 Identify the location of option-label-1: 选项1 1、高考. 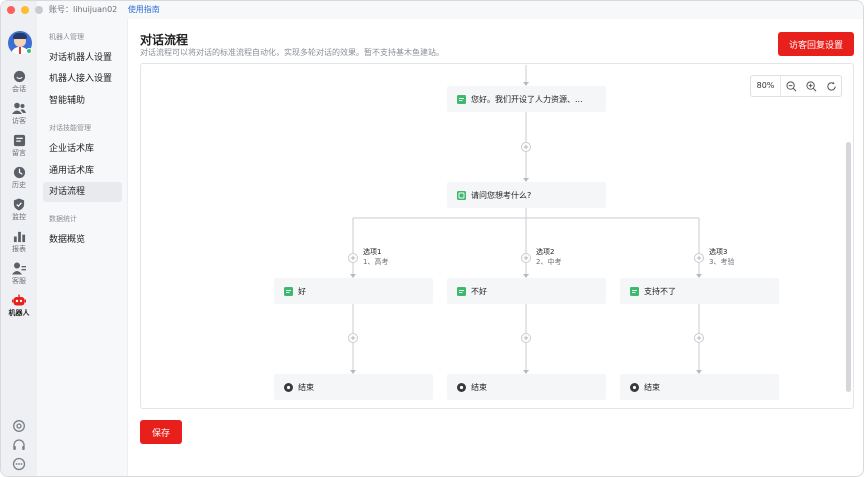
(376, 257).